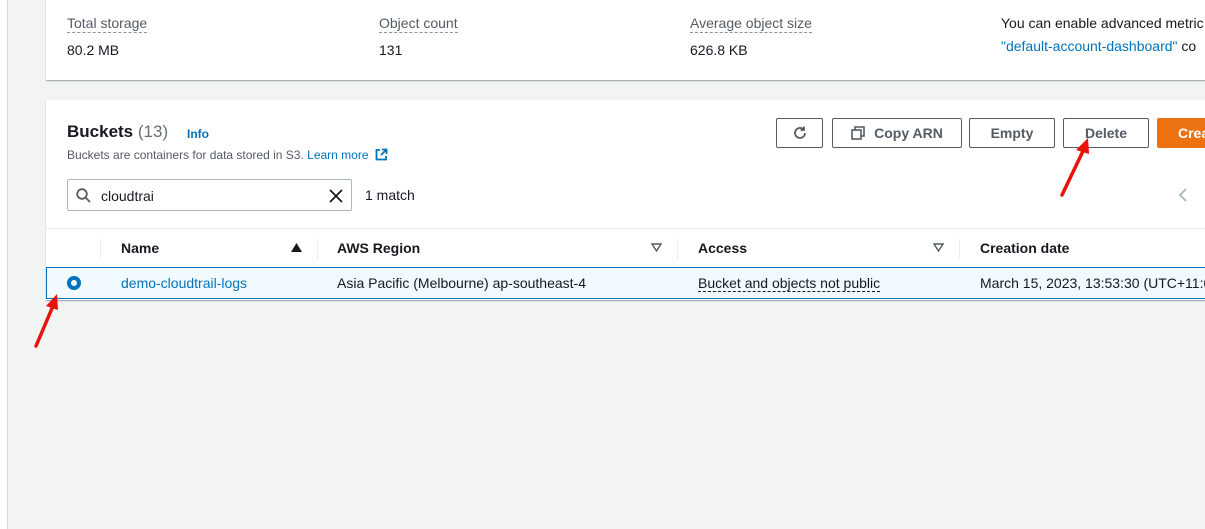 The height and width of the screenshot is (529, 1205). What do you see at coordinates (1183, 195) in the screenshot?
I see `previous-page-icon` at bounding box center [1183, 195].